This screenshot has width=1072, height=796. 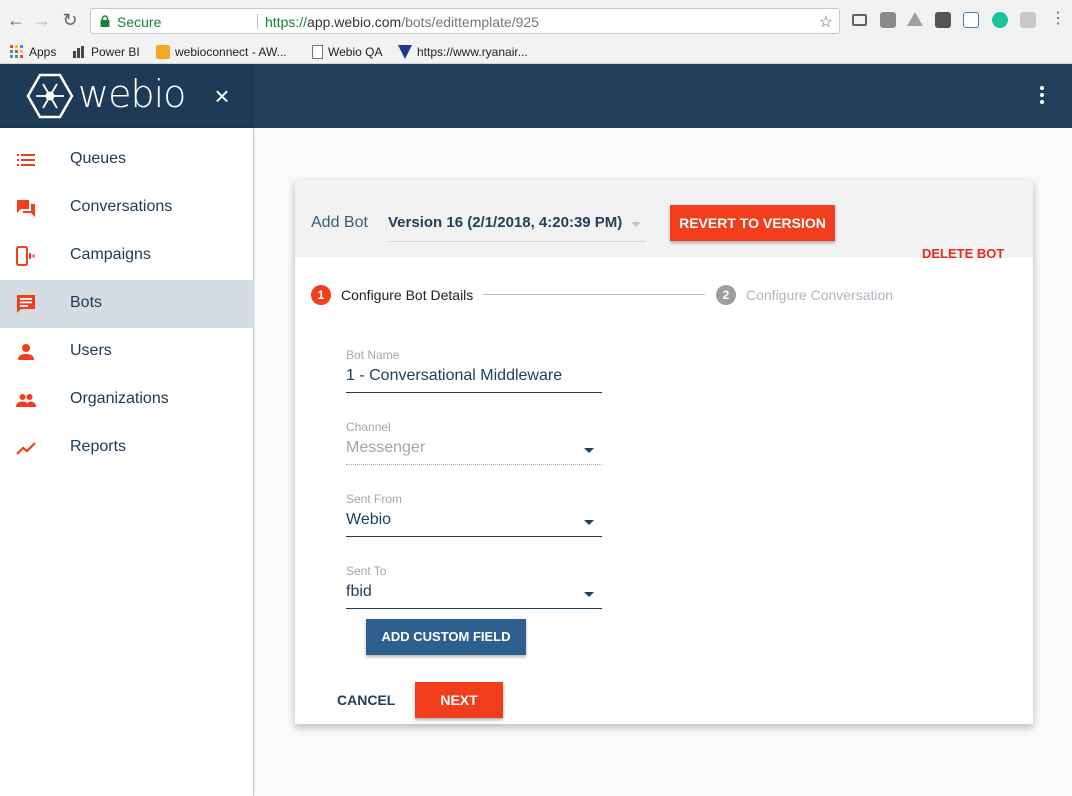 I want to click on url-separator, so click(x=257, y=21).